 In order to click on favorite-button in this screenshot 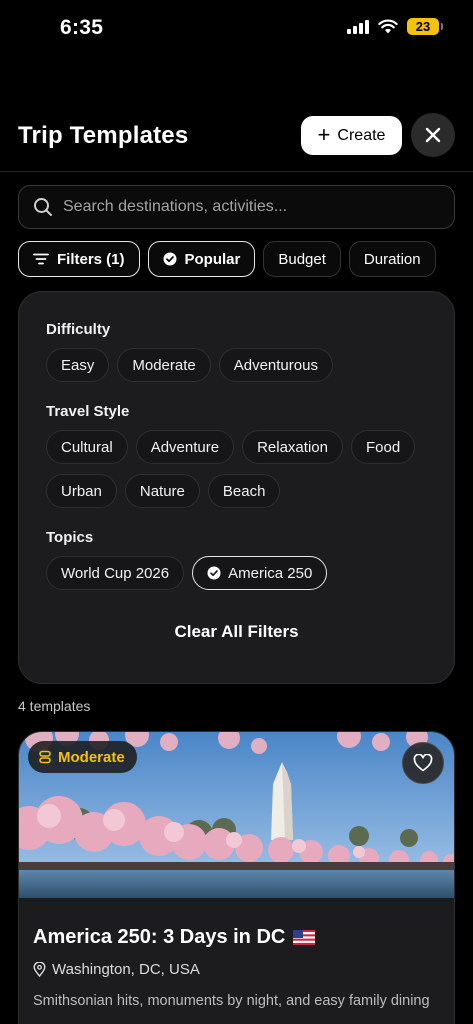, I will do `click(423, 763)`.